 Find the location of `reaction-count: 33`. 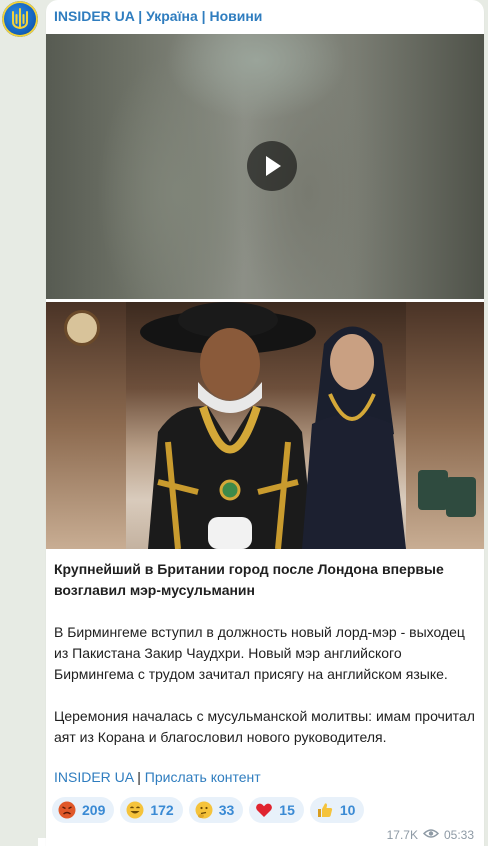

reaction-count: 33 is located at coordinates (226, 810).